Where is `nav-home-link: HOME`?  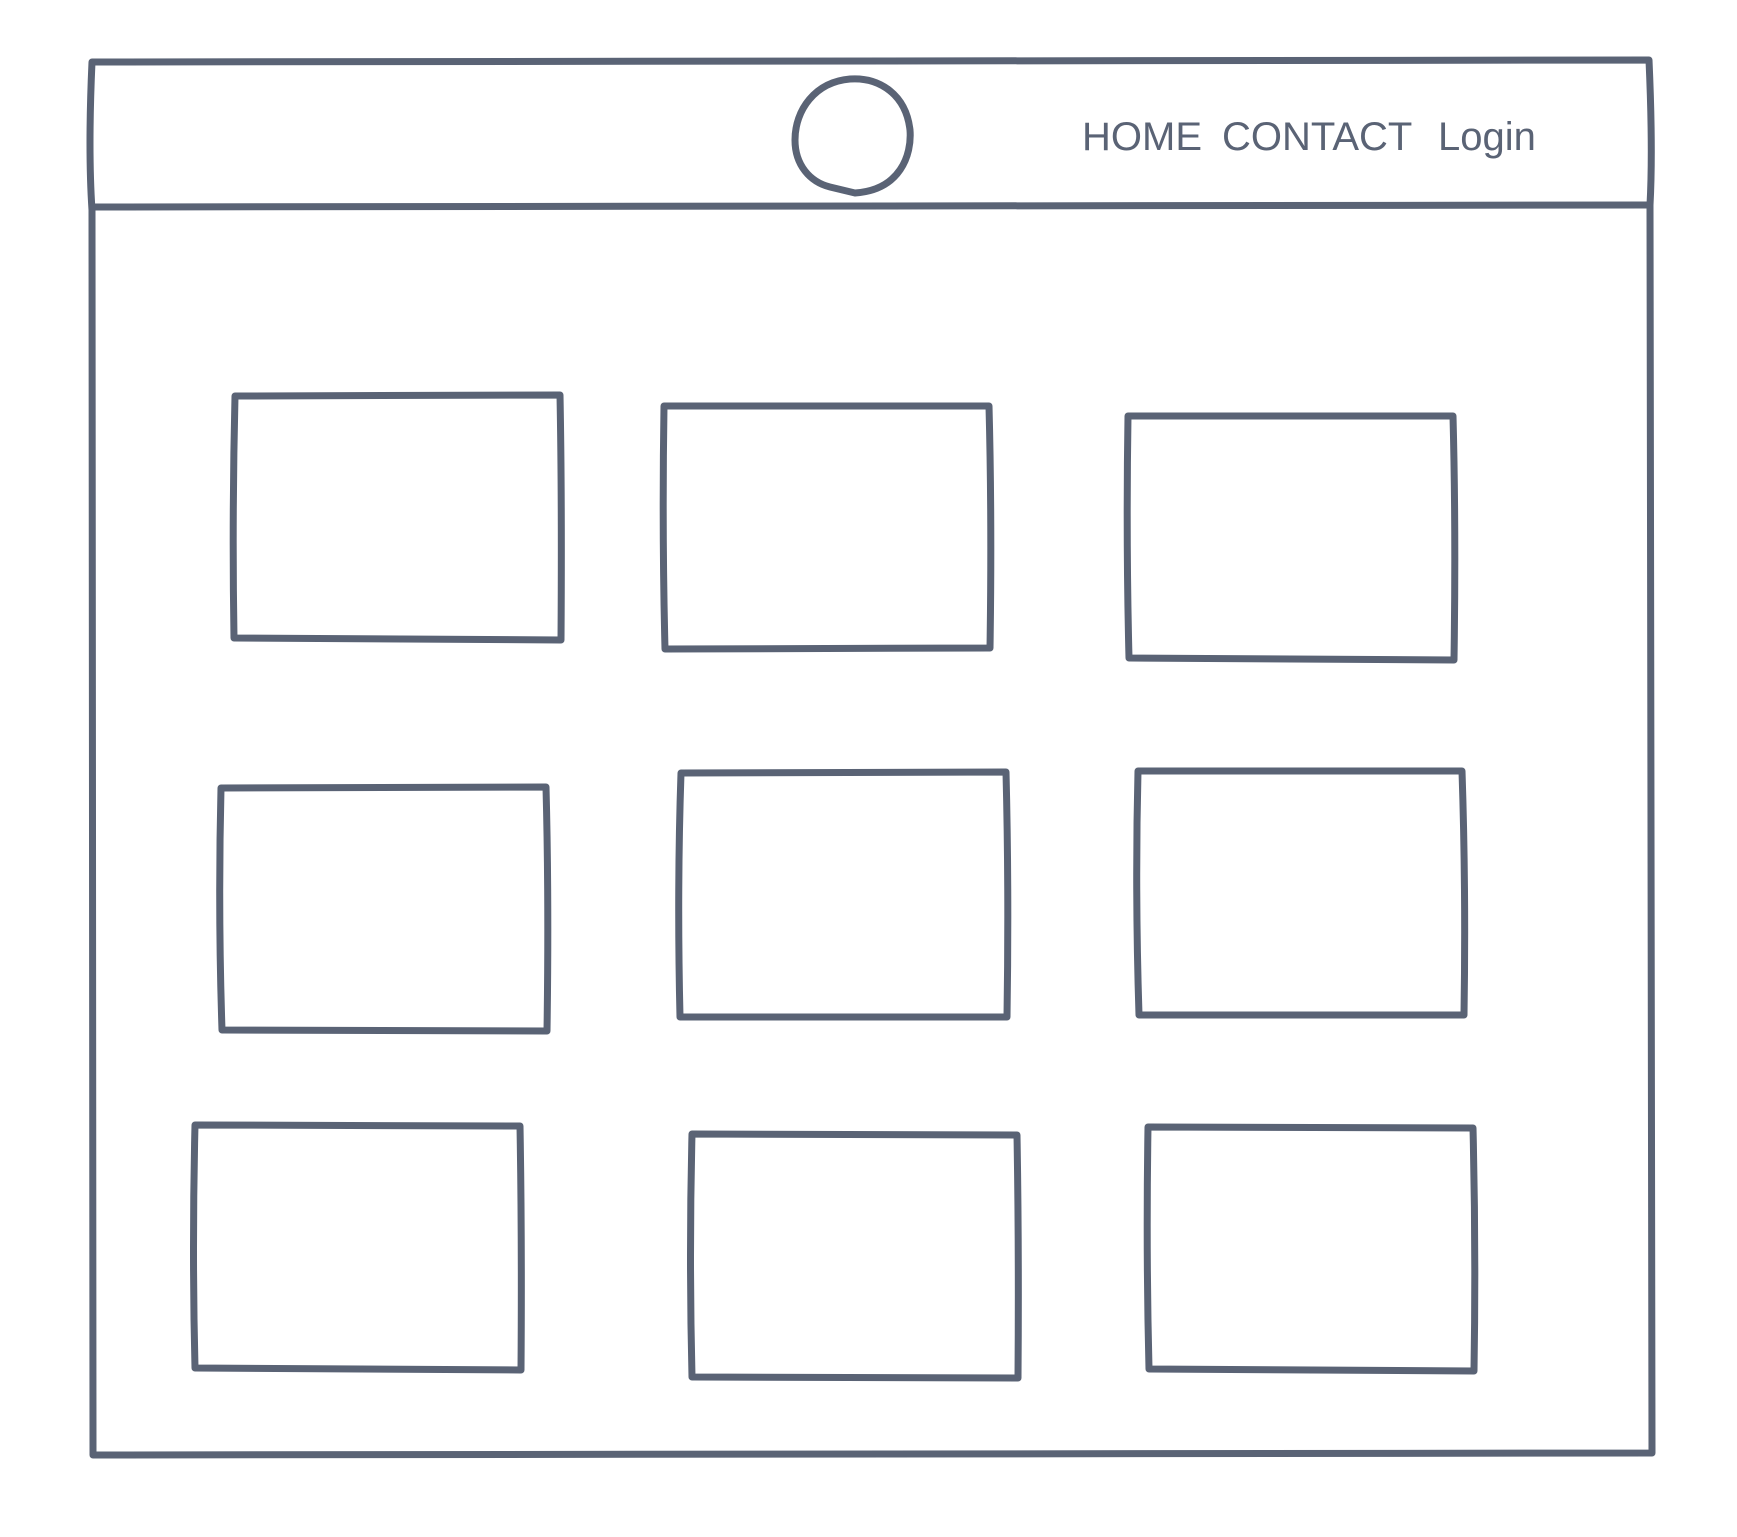
nav-home-link: HOME is located at coordinates (1142, 137).